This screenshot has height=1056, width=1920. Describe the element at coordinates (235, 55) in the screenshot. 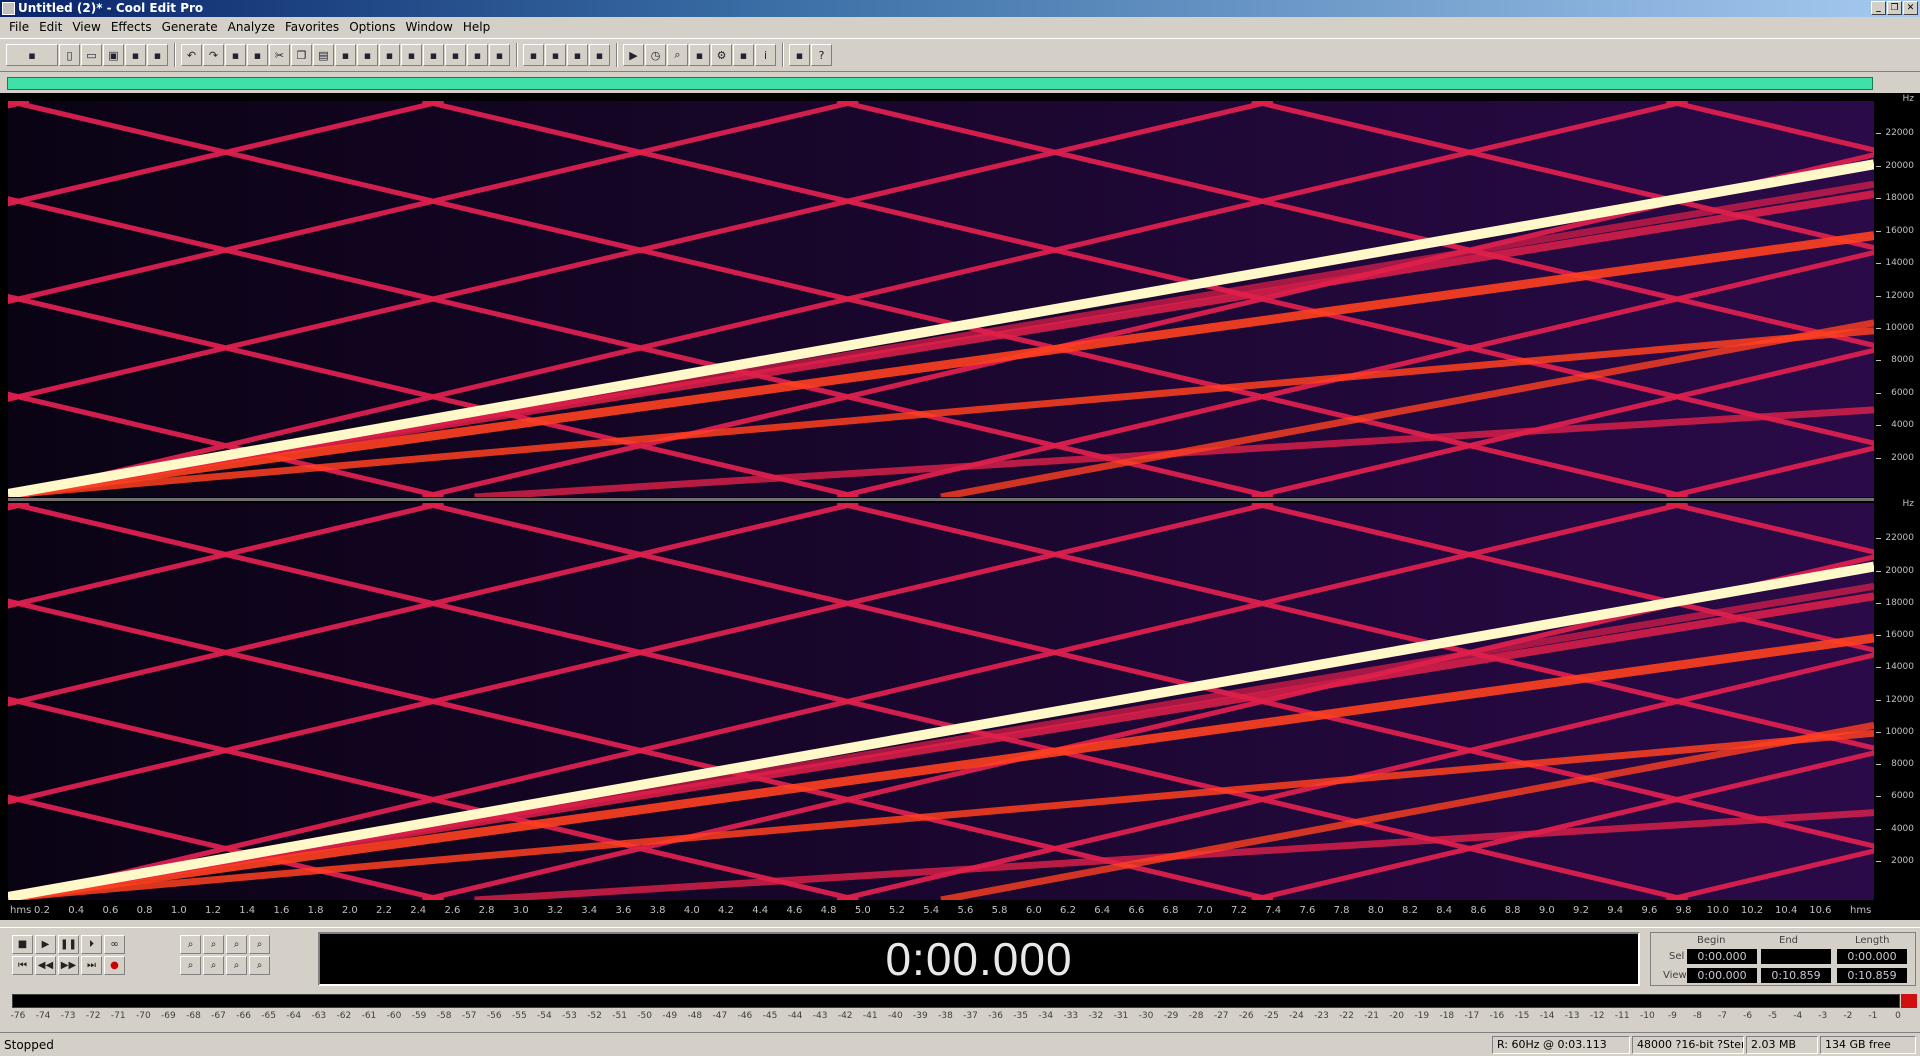

I see `repeat-button: ▪` at that location.